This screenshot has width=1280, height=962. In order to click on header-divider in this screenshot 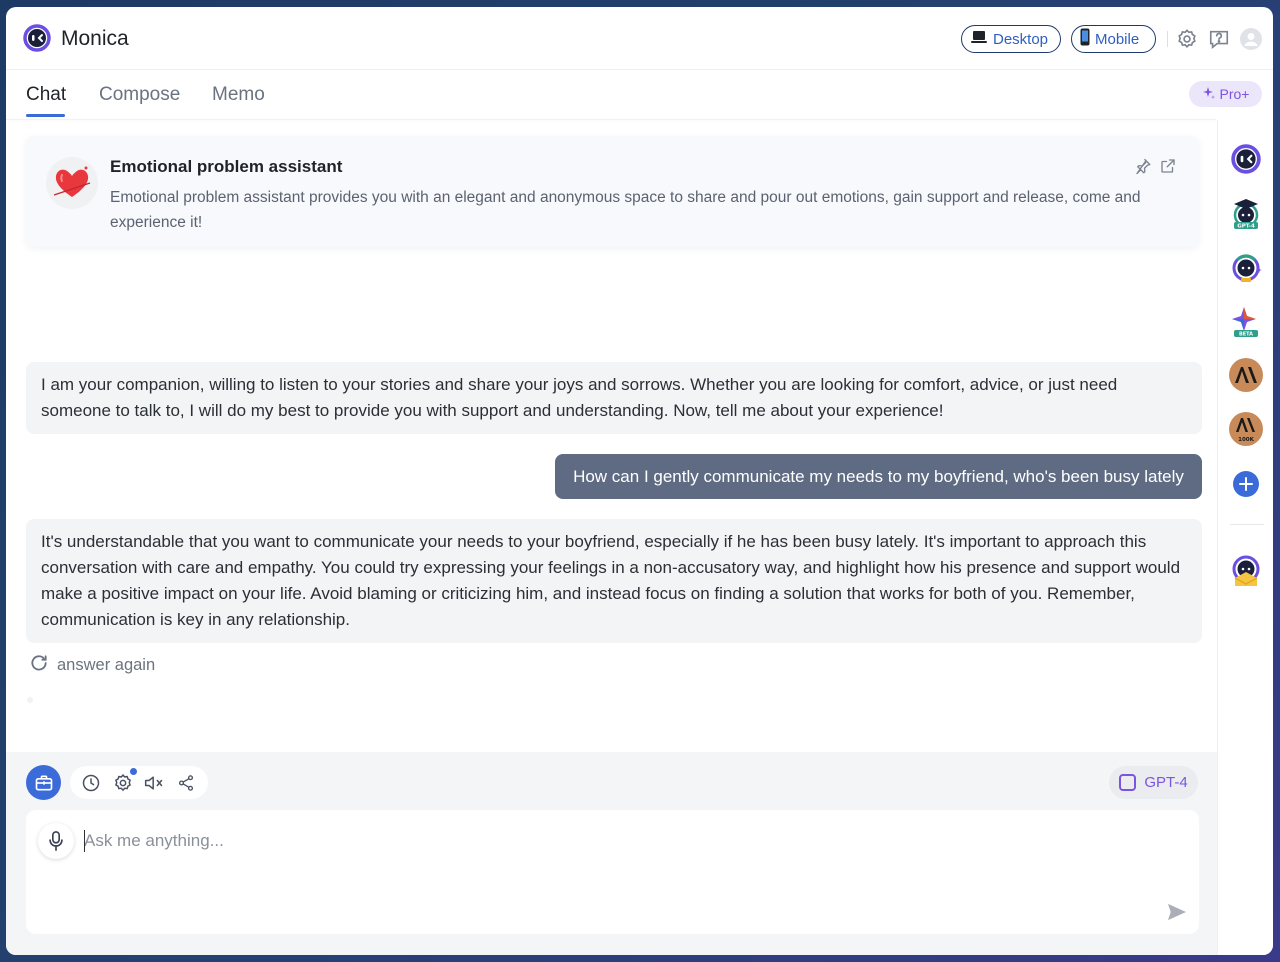, I will do `click(1167, 39)`.